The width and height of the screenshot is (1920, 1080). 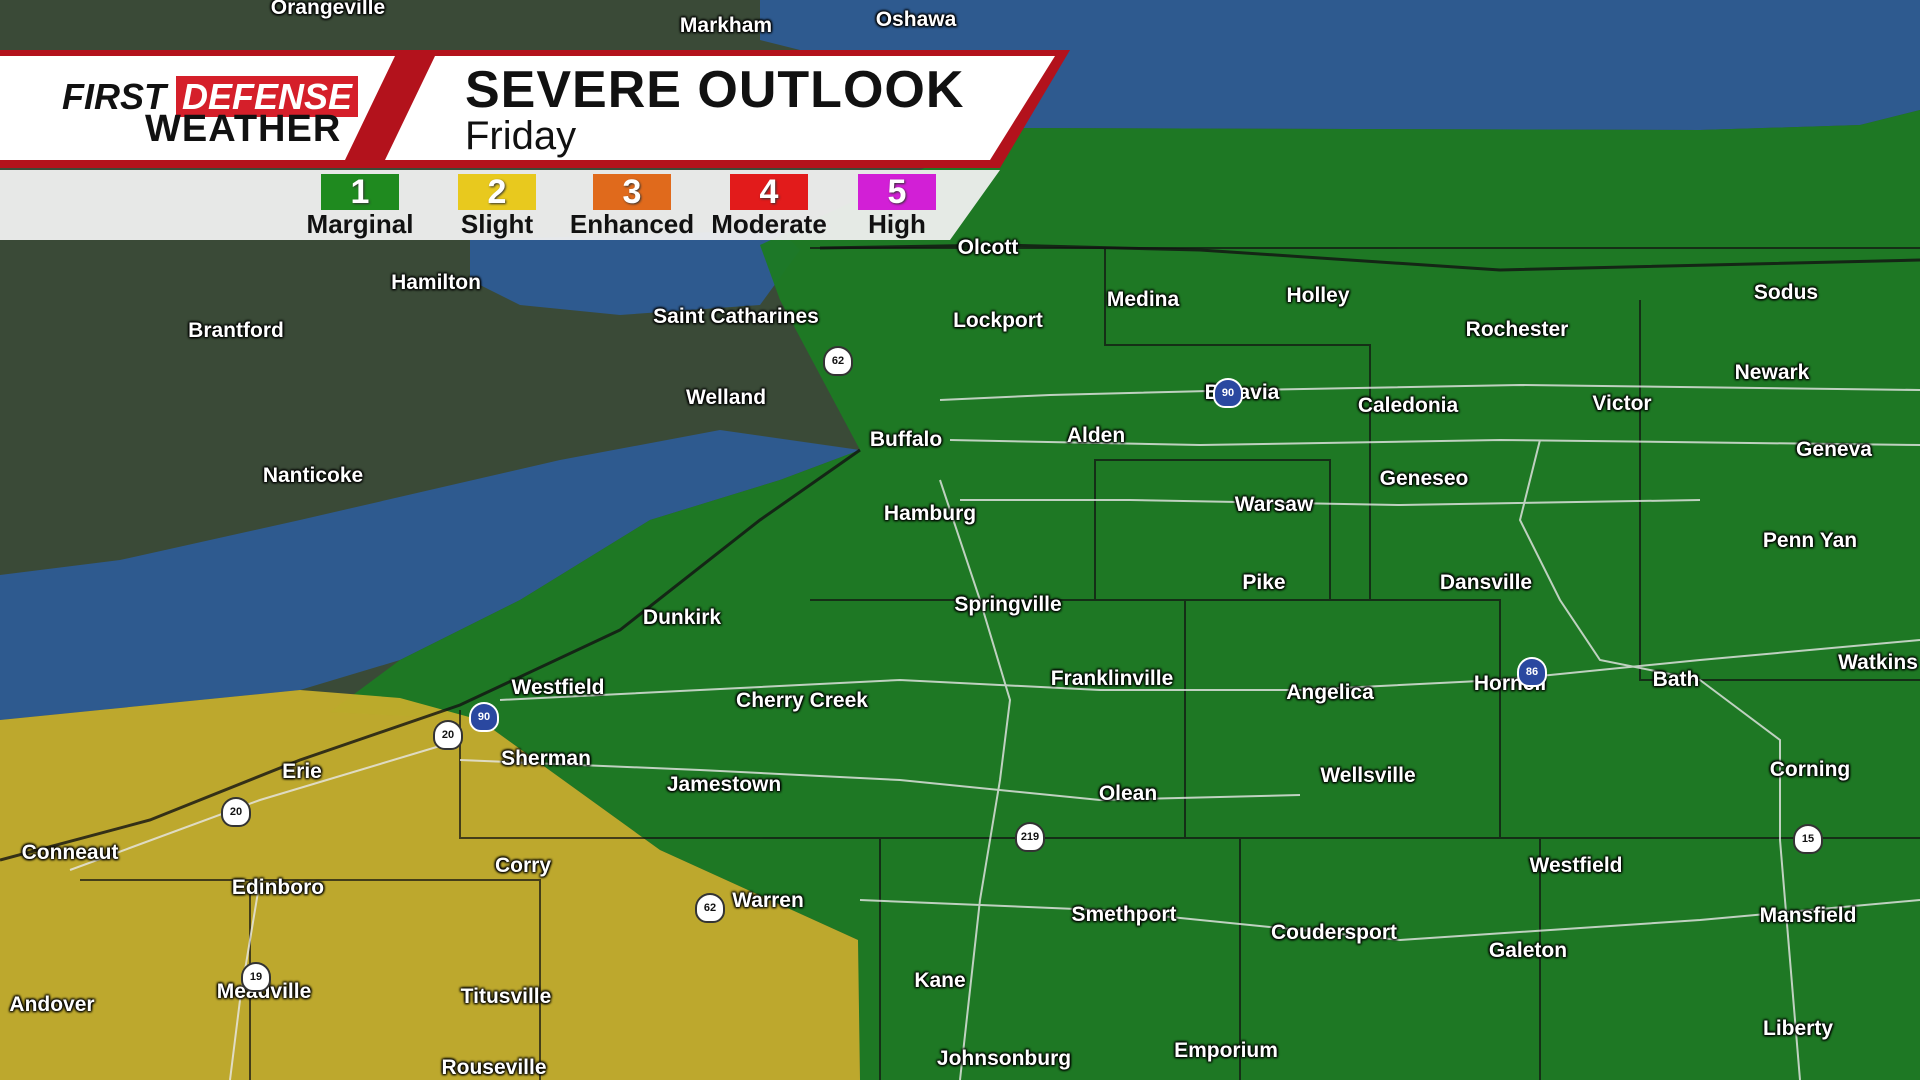 I want to click on city-label: Wellsville, so click(x=1368, y=775).